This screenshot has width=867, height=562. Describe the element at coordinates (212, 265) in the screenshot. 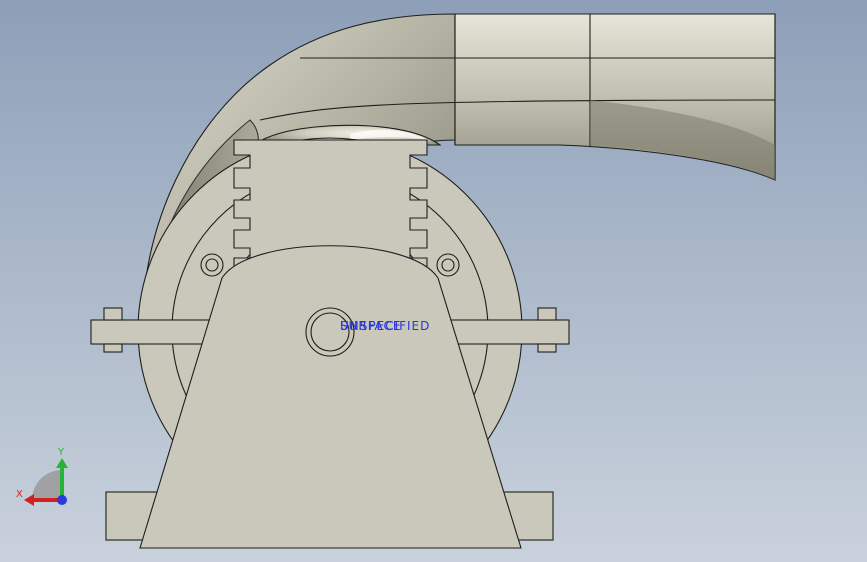

I see `mounting-hole-left` at that location.